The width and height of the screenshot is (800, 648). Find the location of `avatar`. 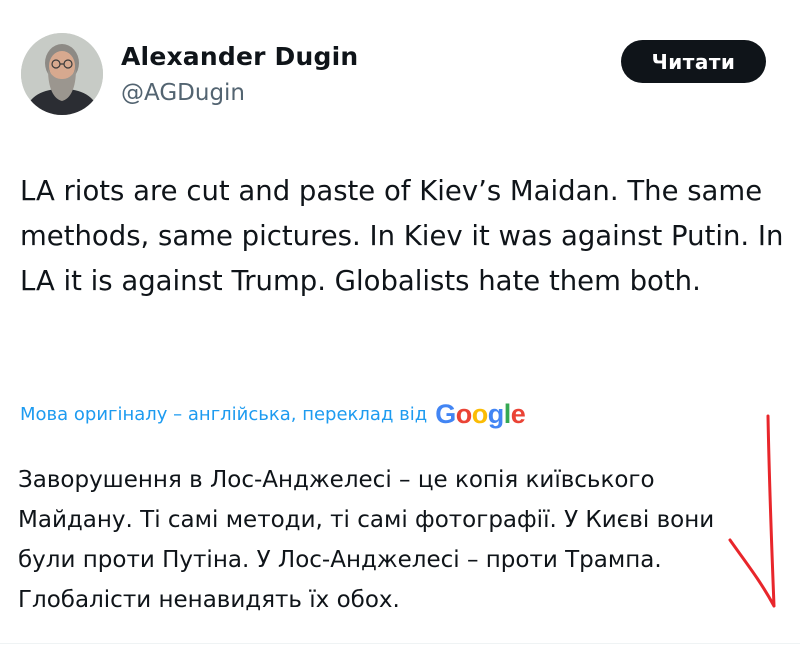

avatar is located at coordinates (62, 74).